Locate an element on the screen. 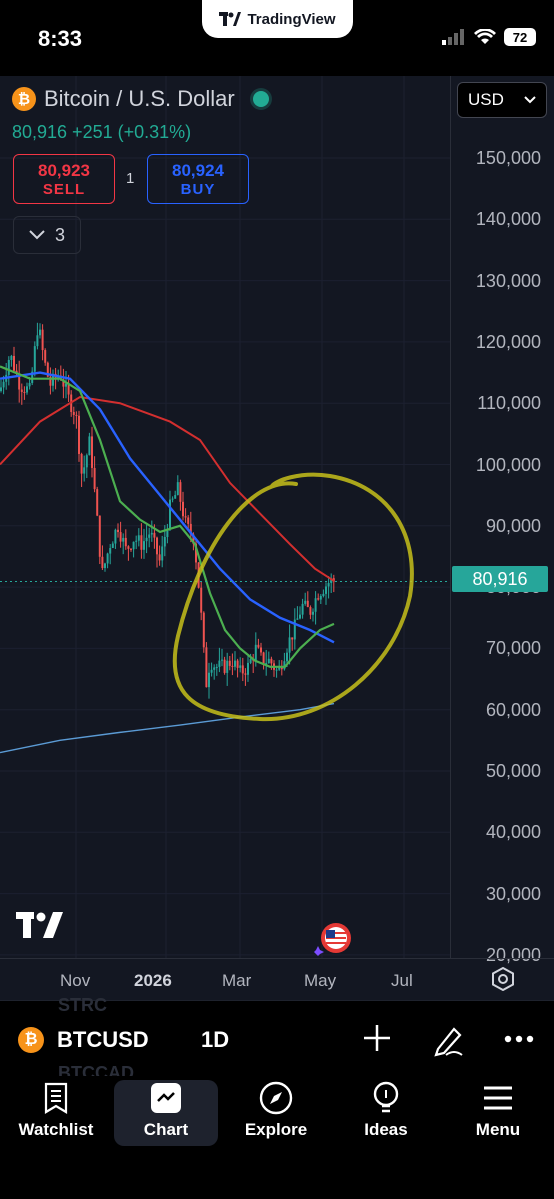 The image size is (554, 1199). price-tick: 50,000 is located at coordinates (513, 771).